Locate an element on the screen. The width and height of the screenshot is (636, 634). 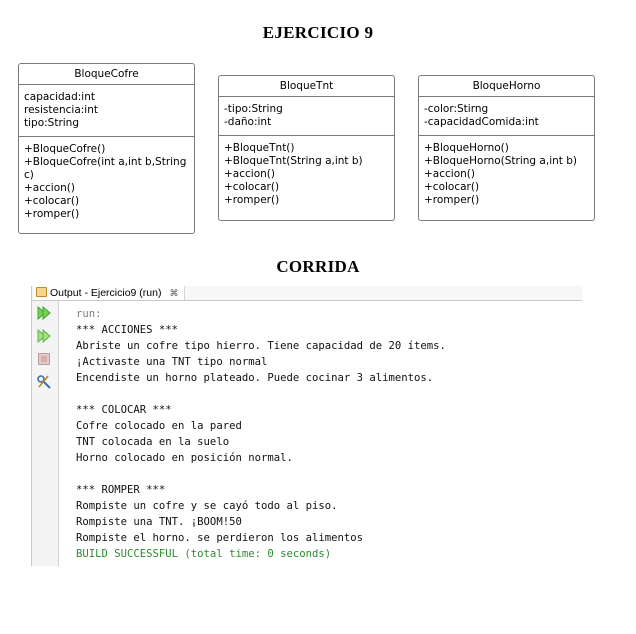
diagram-title: EJERCICIO 9 is located at coordinates (318, 32).